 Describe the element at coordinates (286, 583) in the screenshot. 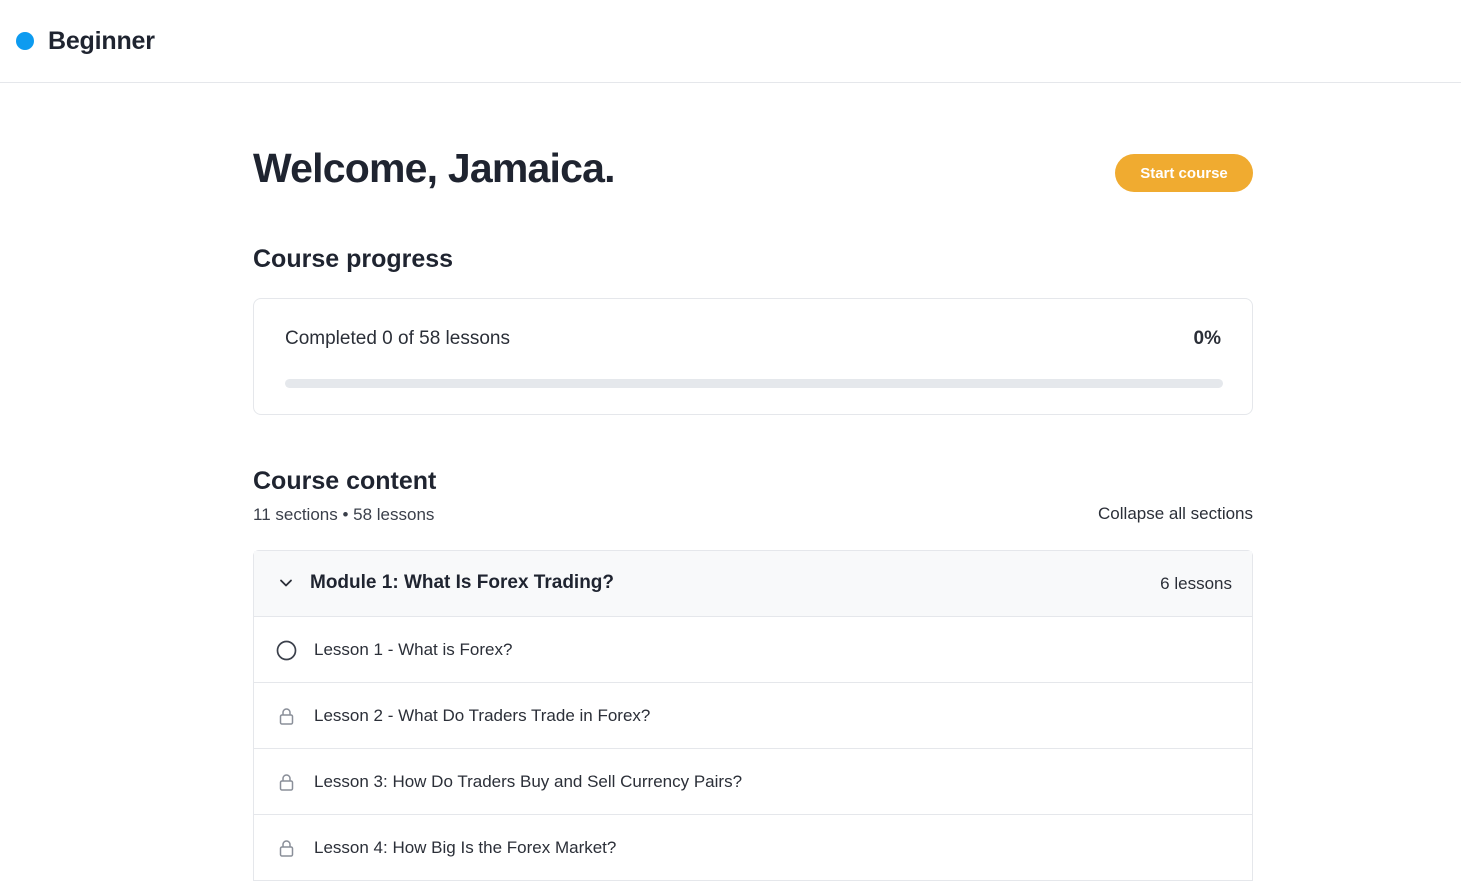

I see `chevron-down-icon` at that location.